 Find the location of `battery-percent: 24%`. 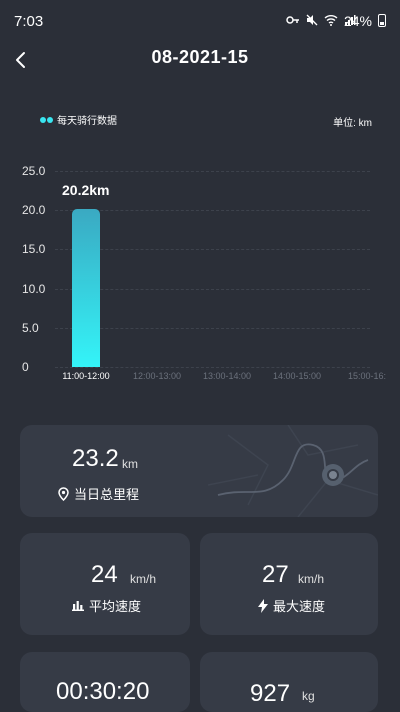

battery-percent: 24% is located at coordinates (357, 21).